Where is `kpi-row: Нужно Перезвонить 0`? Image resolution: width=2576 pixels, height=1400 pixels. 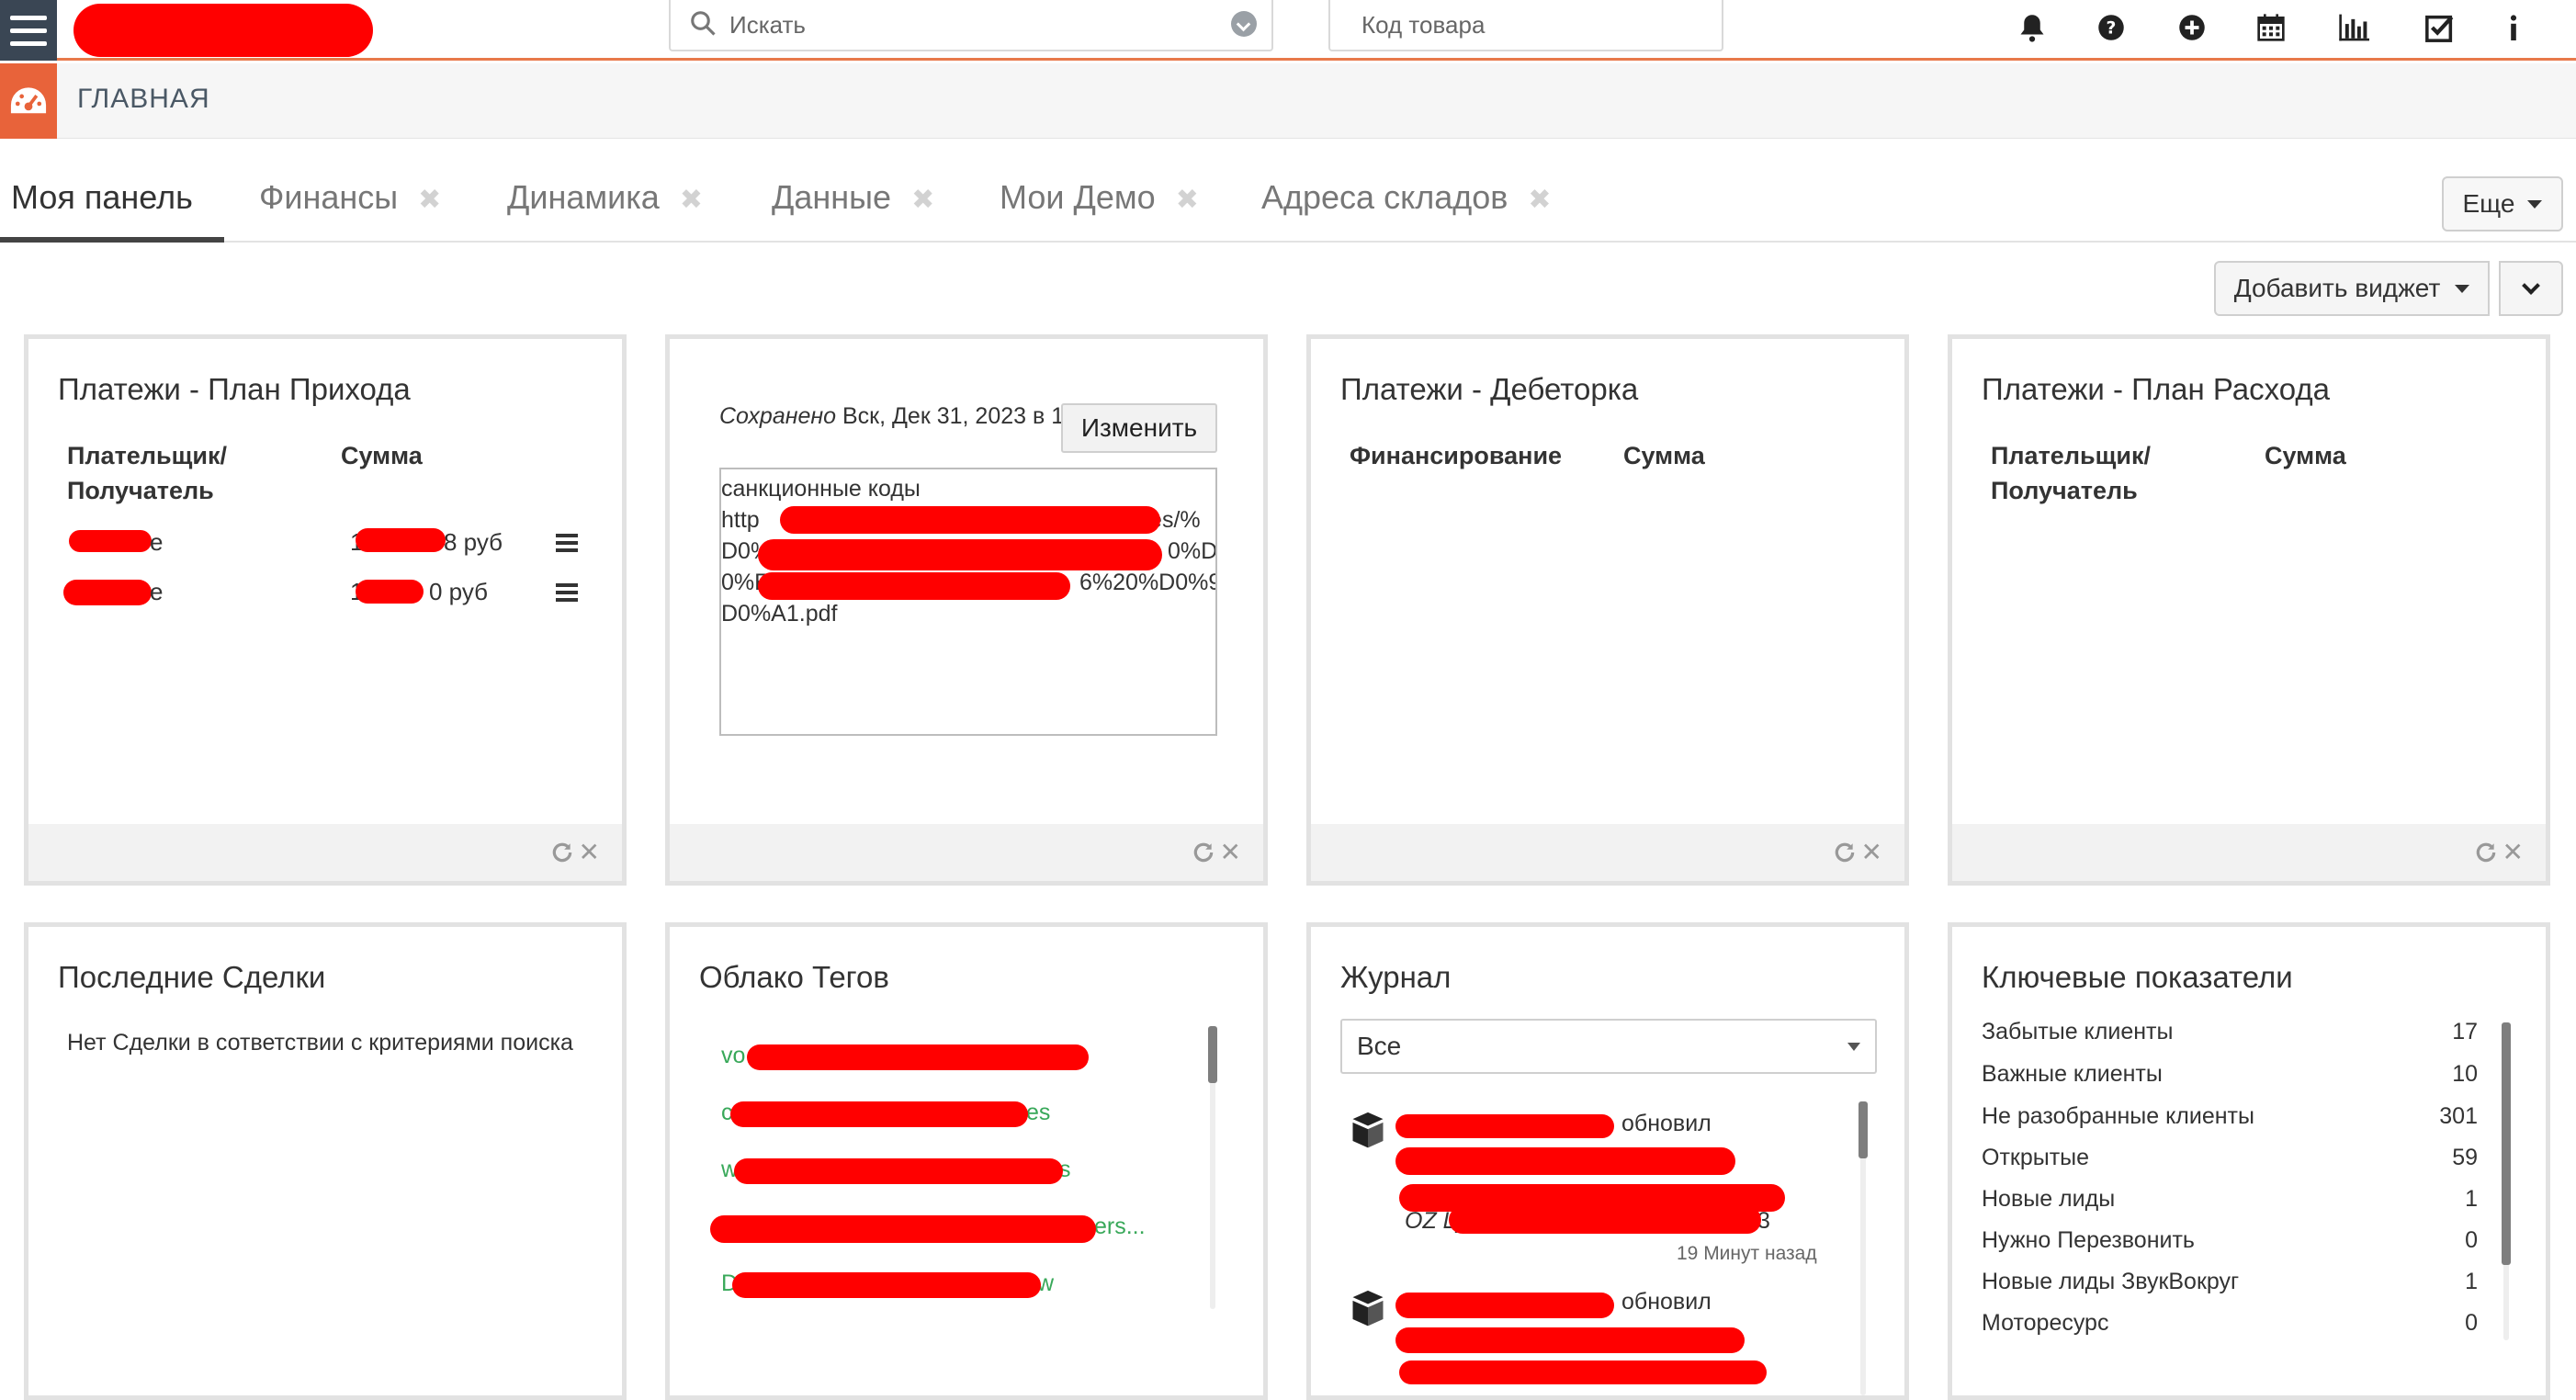 kpi-row: Нужно Перезвонить 0 is located at coordinates (2230, 1243).